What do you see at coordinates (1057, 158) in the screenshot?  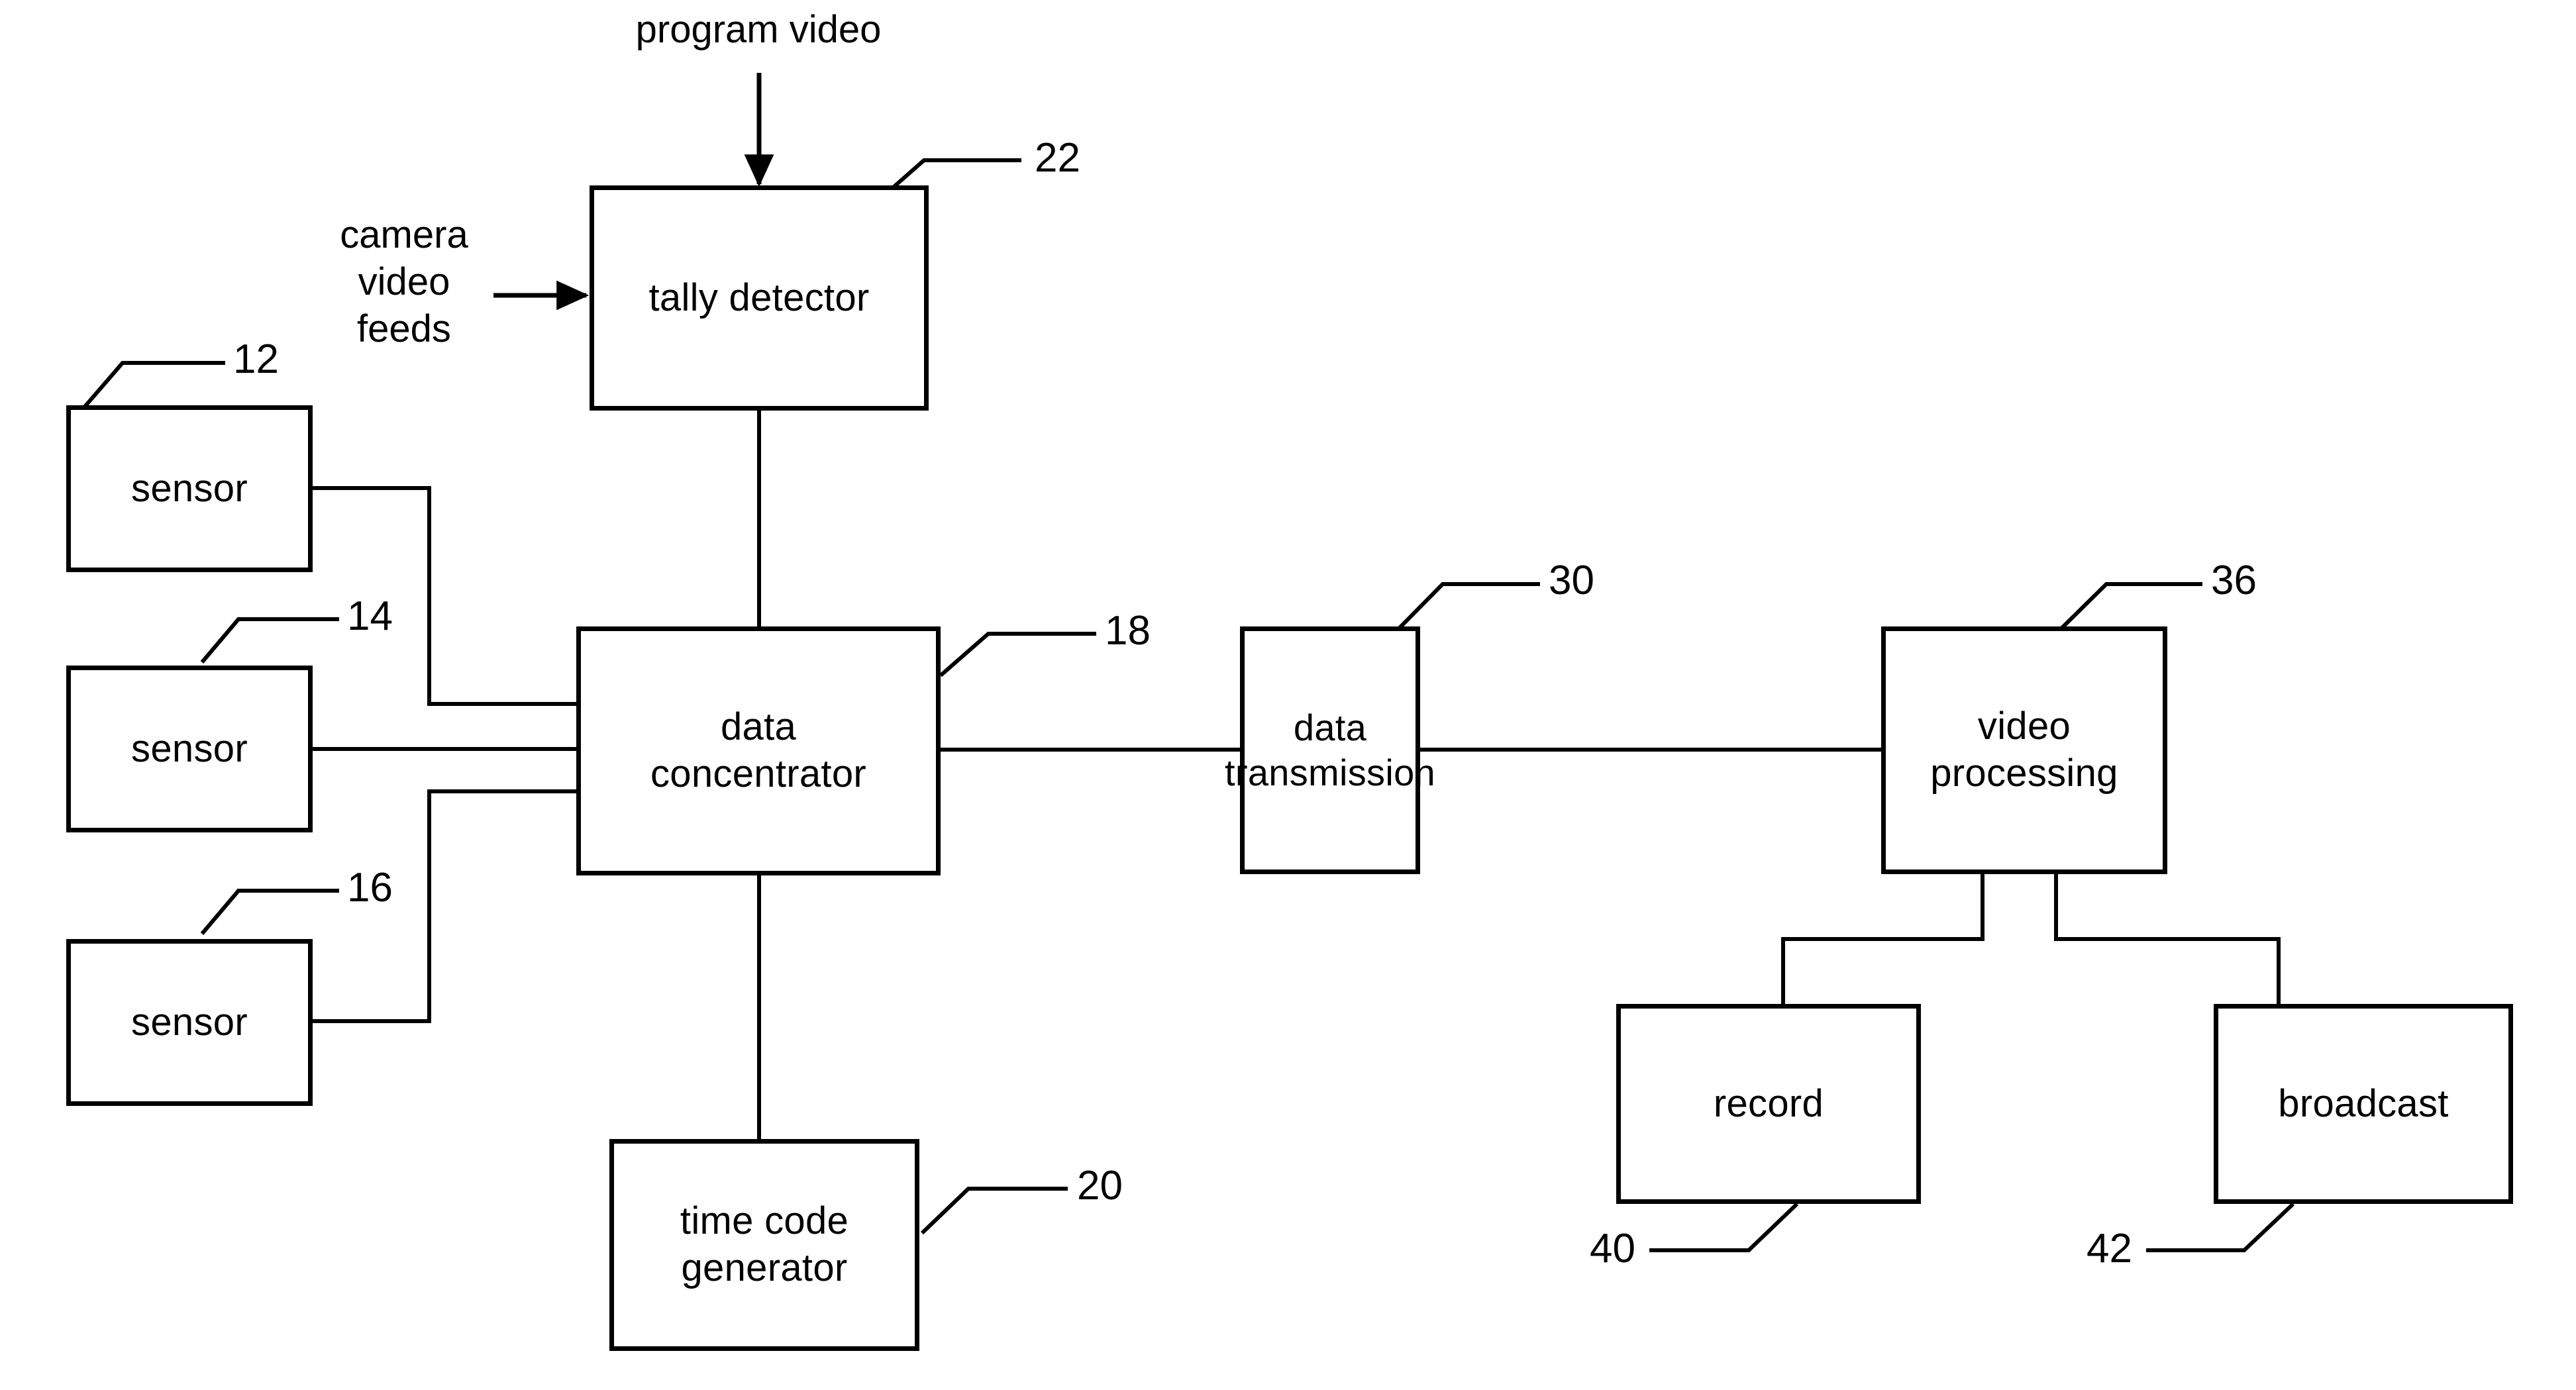 I see `ref-numeral-22: 22` at bounding box center [1057, 158].